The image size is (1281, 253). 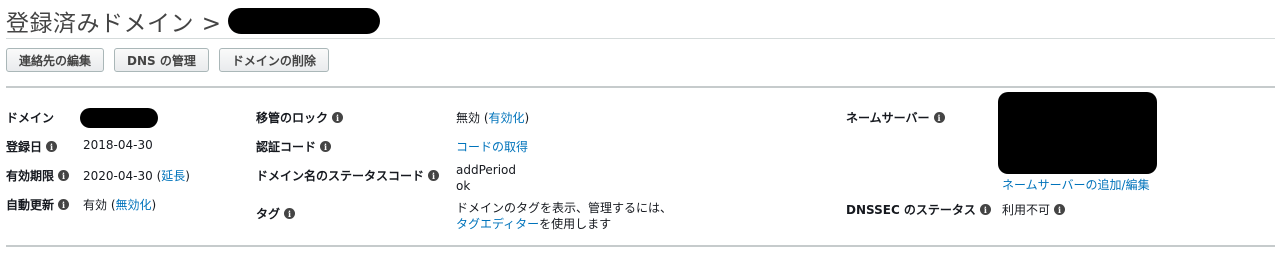 I want to click on redacted-domain-name, so click(x=303, y=21).